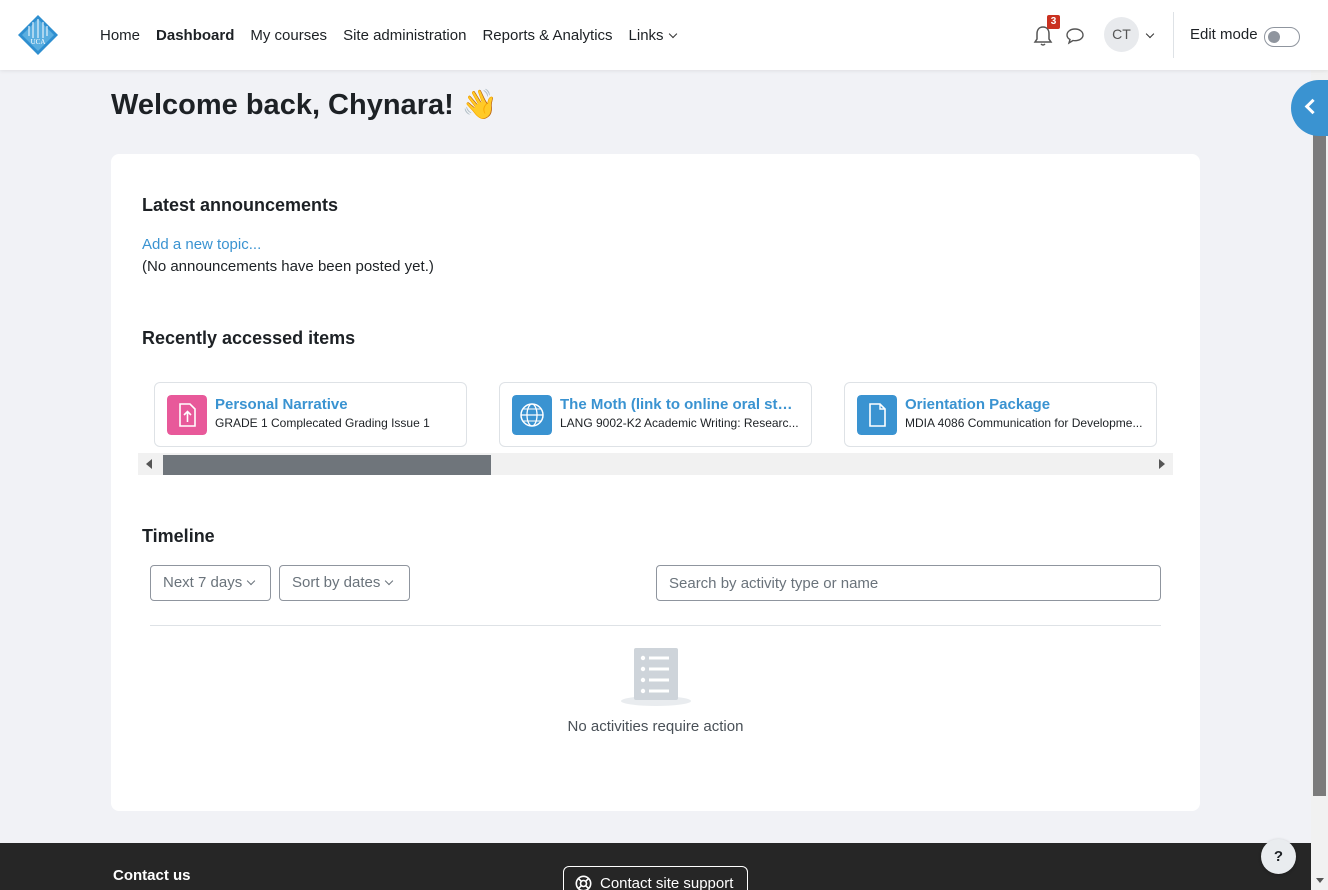 This screenshot has height=890, width=1328. I want to click on footer-contact-heading: Contact us, so click(152, 875).